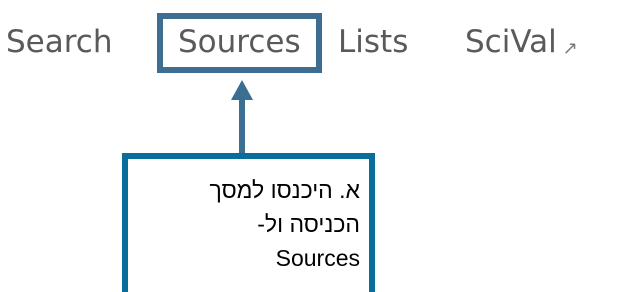 This screenshot has height=292, width=636. What do you see at coordinates (59, 42) in the screenshot?
I see `nav-item-search: Search` at bounding box center [59, 42].